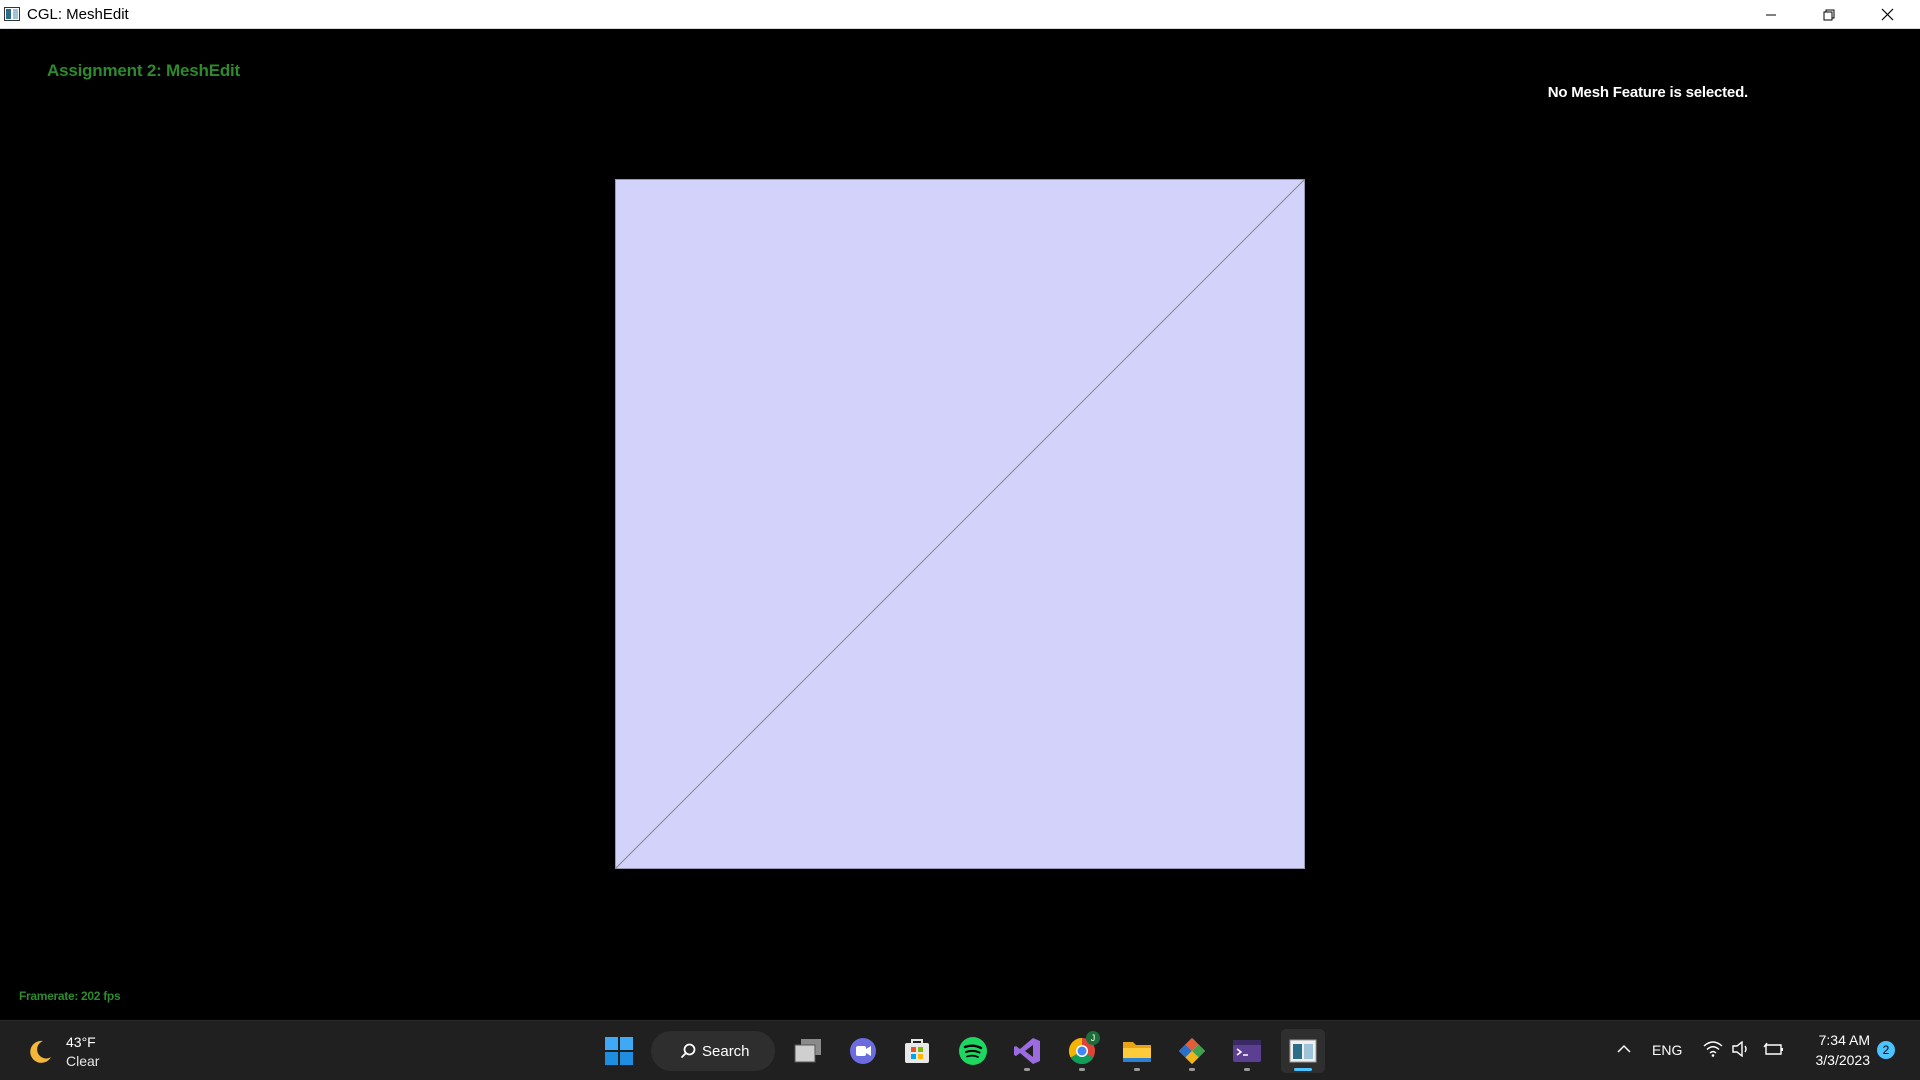 The height and width of the screenshot is (1080, 1920). I want to click on system-clock: 7:34 AM 3/3/2023, so click(1835, 1050).